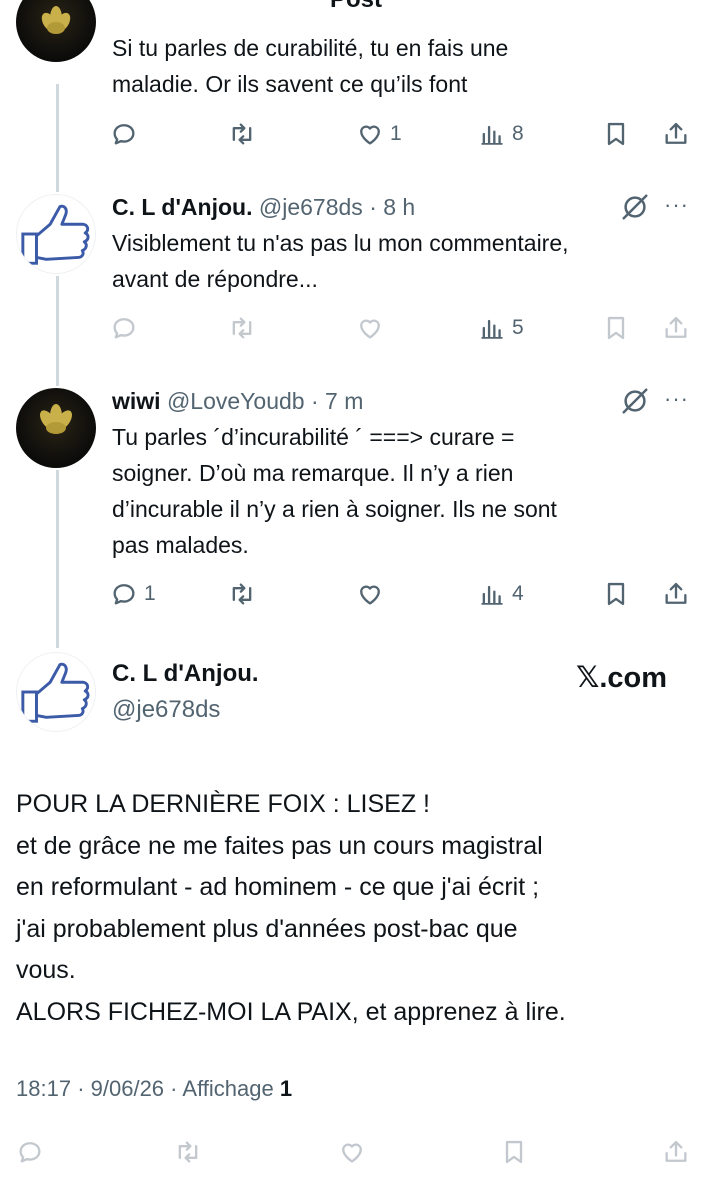 The width and height of the screenshot is (712, 1200). I want to click on top-bar: ← Post •••, so click(356, 6).